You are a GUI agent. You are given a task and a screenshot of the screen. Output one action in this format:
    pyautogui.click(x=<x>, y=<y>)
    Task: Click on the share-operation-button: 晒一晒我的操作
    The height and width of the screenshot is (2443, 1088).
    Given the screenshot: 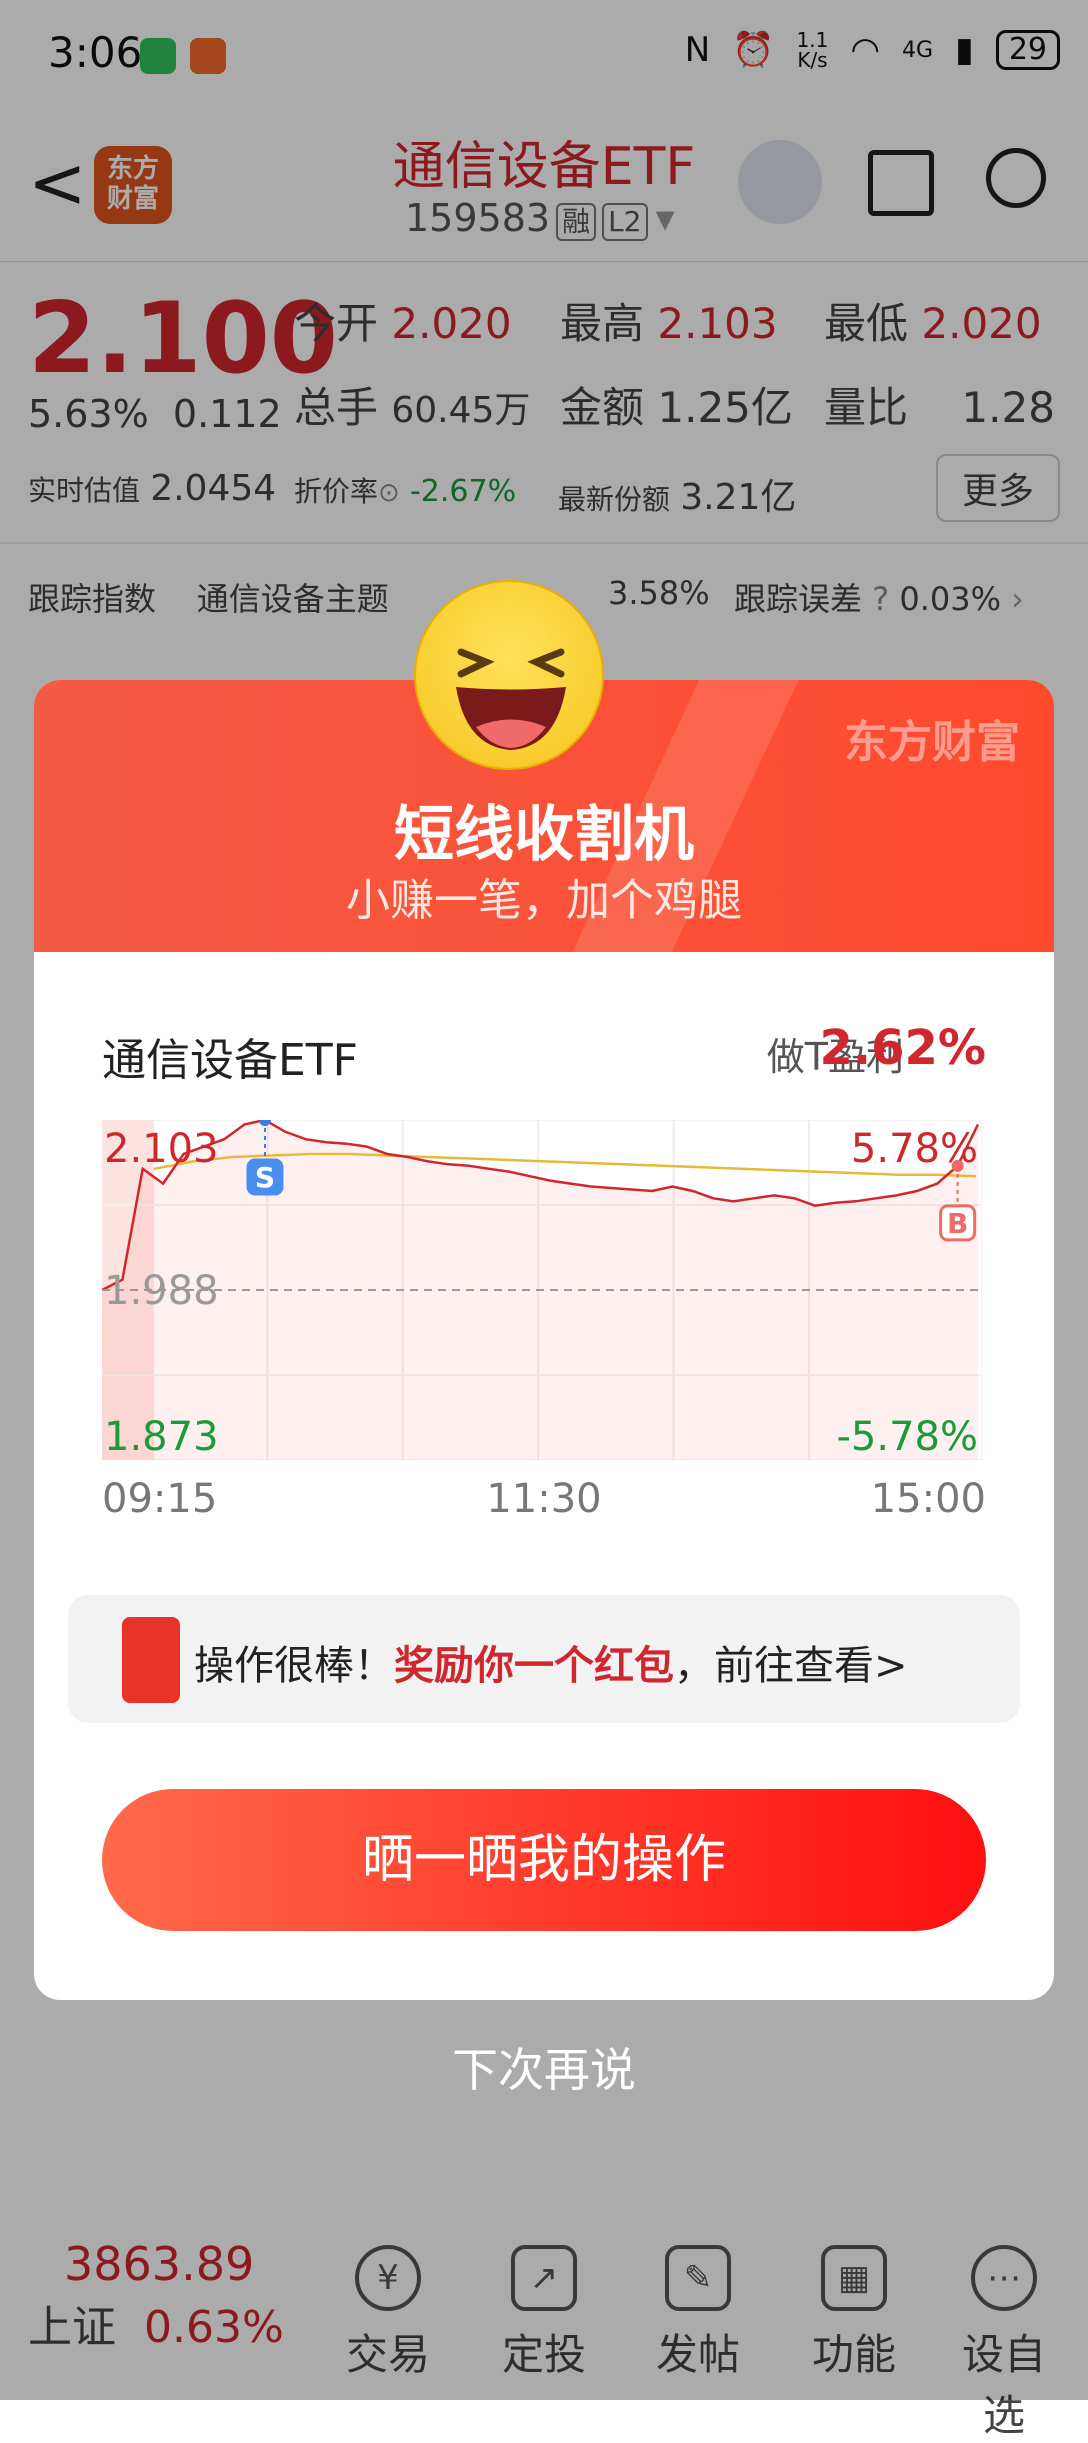 What is the action you would take?
    pyautogui.click(x=544, y=1860)
    